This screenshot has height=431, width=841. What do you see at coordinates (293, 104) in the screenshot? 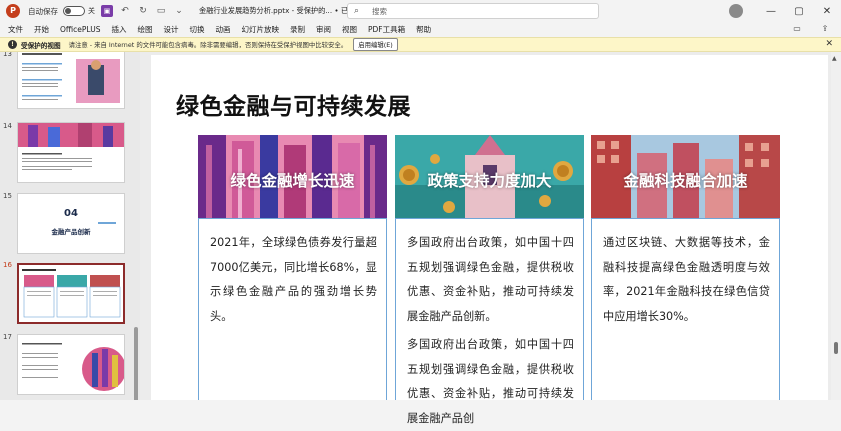
I see `slide-title: 绿色金融与可持续发展` at bounding box center [293, 104].